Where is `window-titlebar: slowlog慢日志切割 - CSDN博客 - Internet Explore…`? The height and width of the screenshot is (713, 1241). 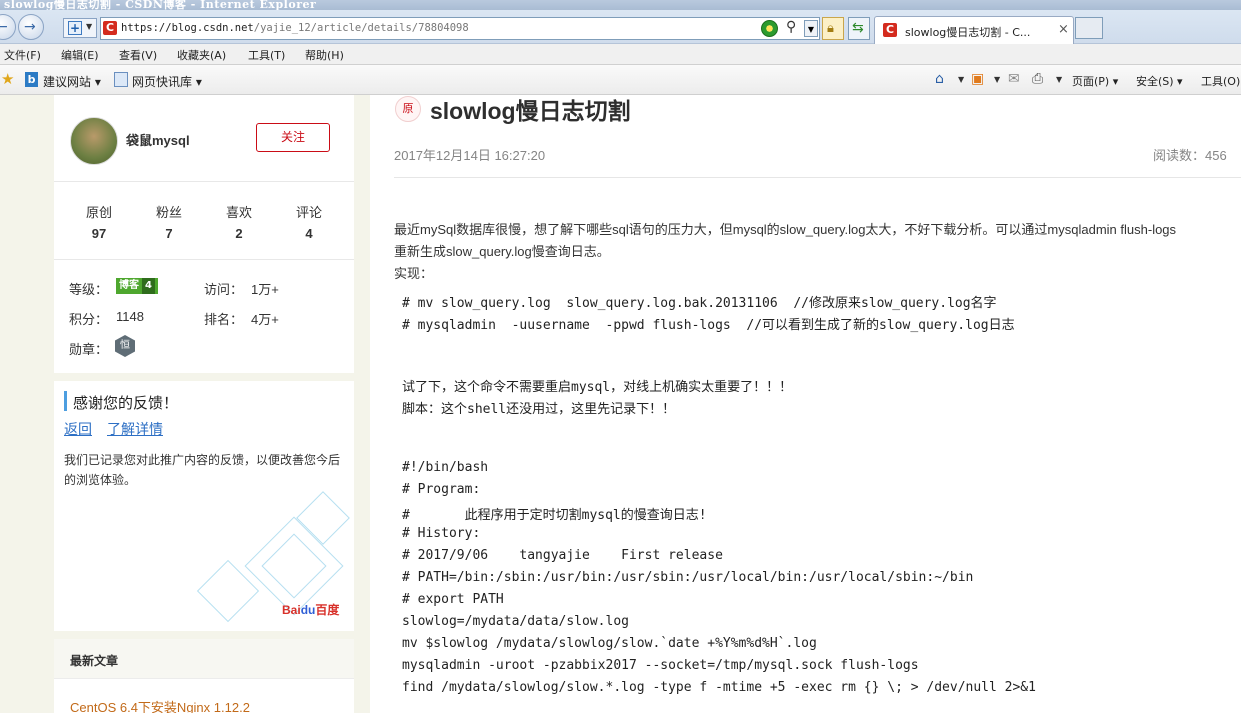
window-titlebar: slowlog慢日志切割 - CSDN博客 - Internet Explore… is located at coordinates (620, 5).